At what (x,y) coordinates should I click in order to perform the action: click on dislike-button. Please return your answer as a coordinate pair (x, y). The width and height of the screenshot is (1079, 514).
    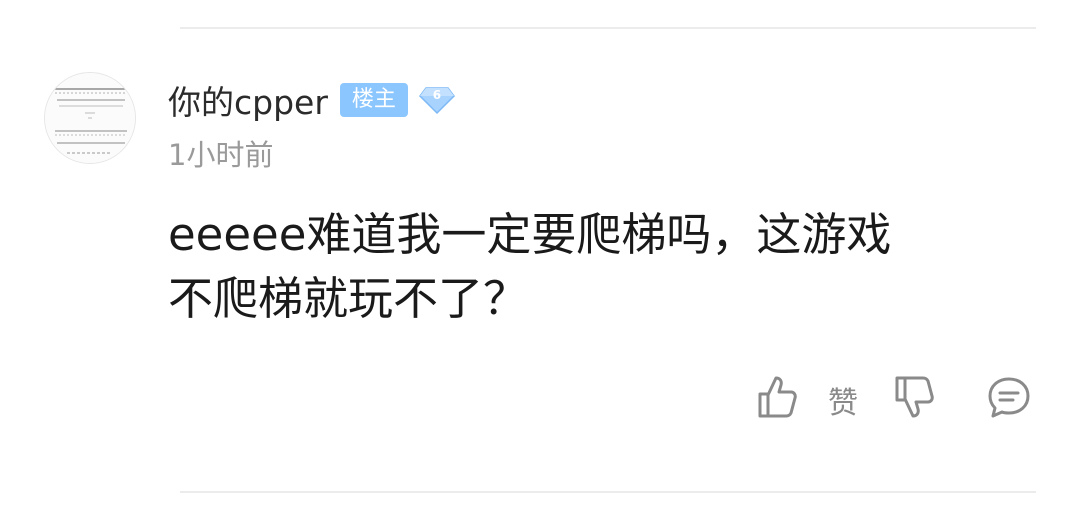
    Looking at the image, I should click on (914, 397).